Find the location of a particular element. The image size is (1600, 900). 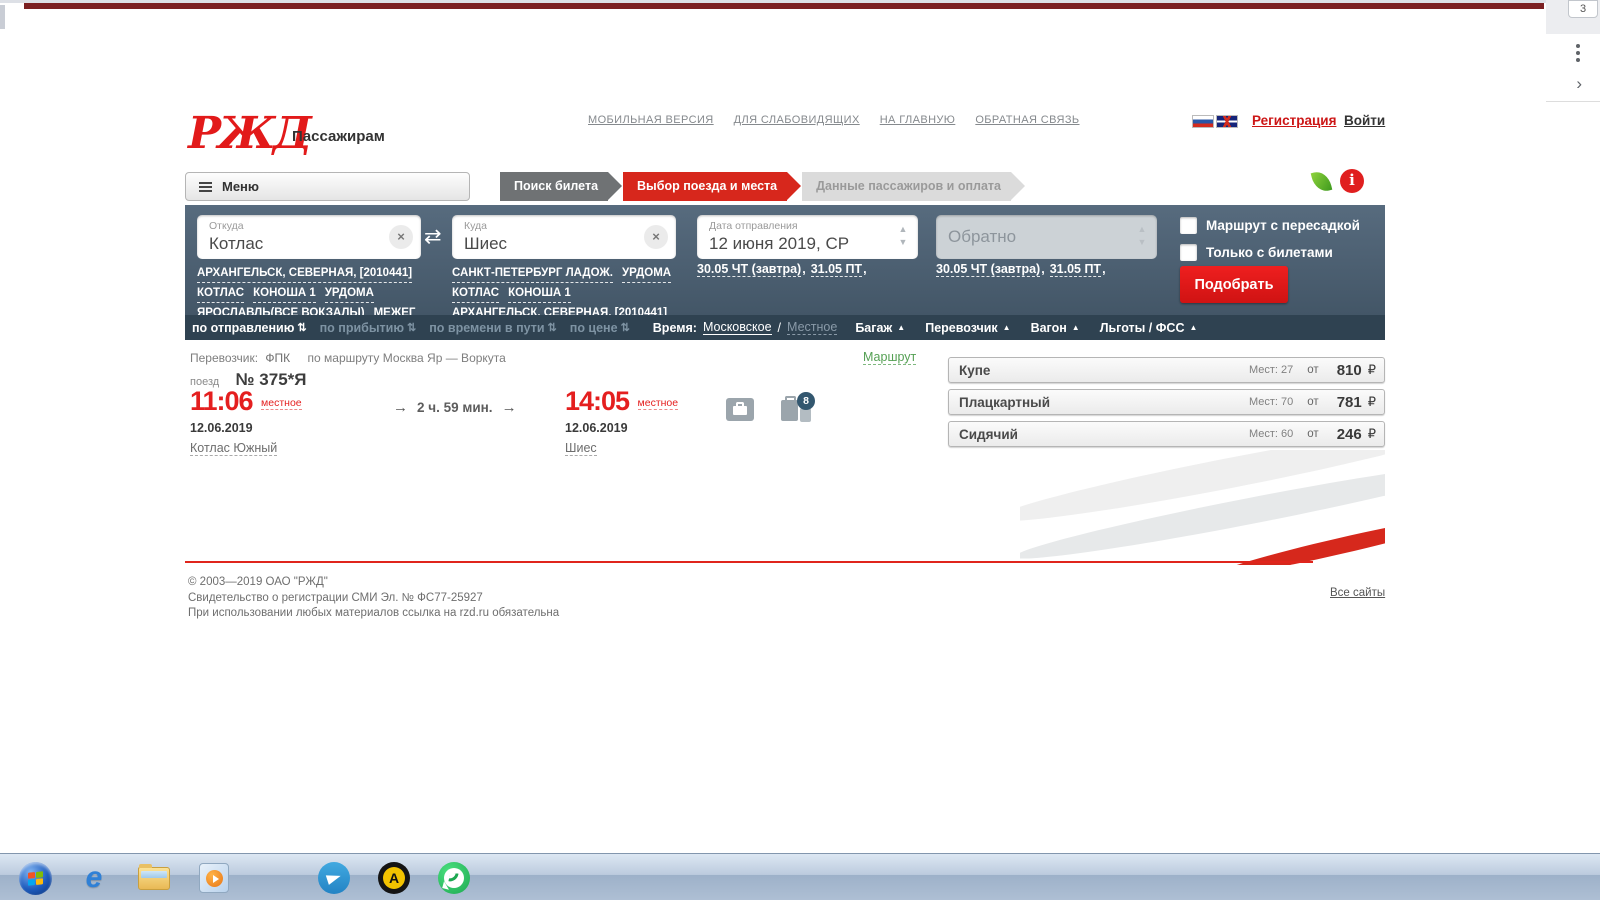

class-row: Плацкартный Мест: 70 от 781 ₽ is located at coordinates (1166, 402).